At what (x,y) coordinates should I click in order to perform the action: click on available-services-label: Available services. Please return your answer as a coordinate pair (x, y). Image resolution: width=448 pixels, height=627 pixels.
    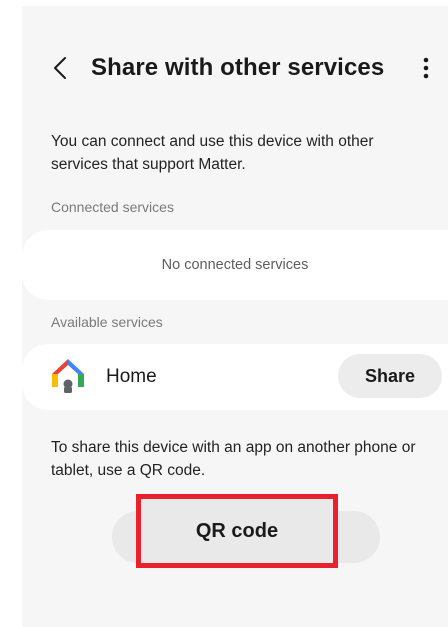
    Looking at the image, I should click on (107, 322).